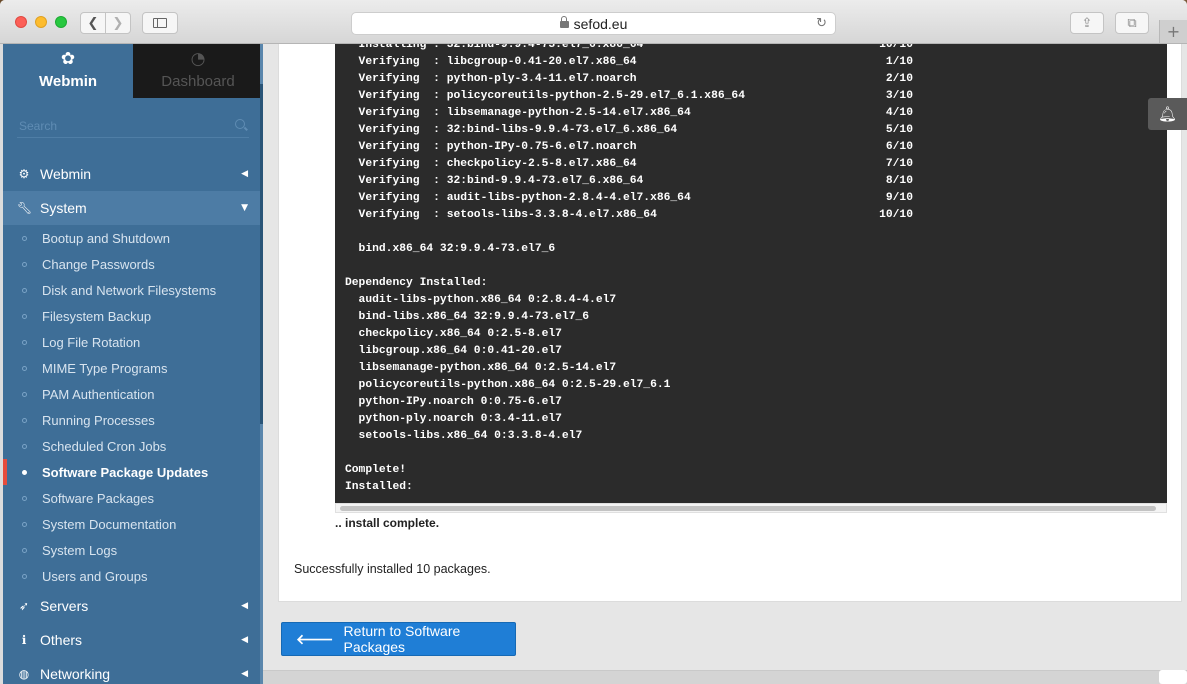  Describe the element at coordinates (38, 126) in the screenshot. I see `search-placeholder: Search` at that location.